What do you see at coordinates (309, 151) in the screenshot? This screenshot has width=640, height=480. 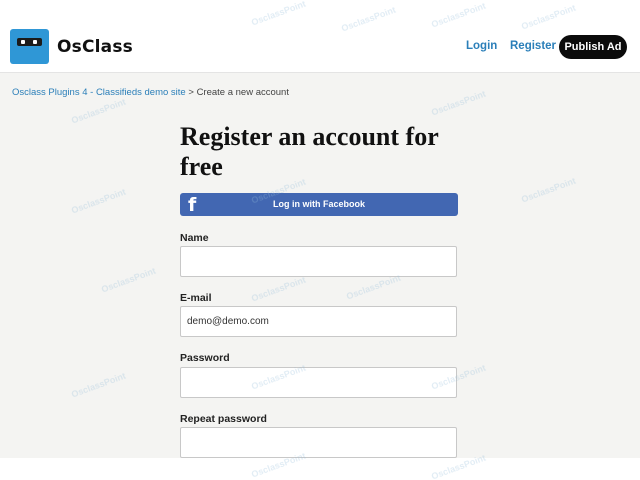 I see `page-title: Register an account for free` at bounding box center [309, 151].